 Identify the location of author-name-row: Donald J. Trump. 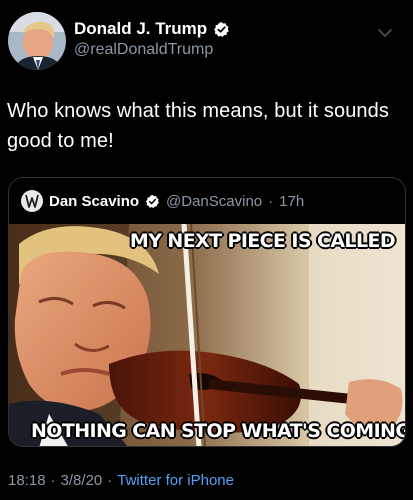
(152, 29).